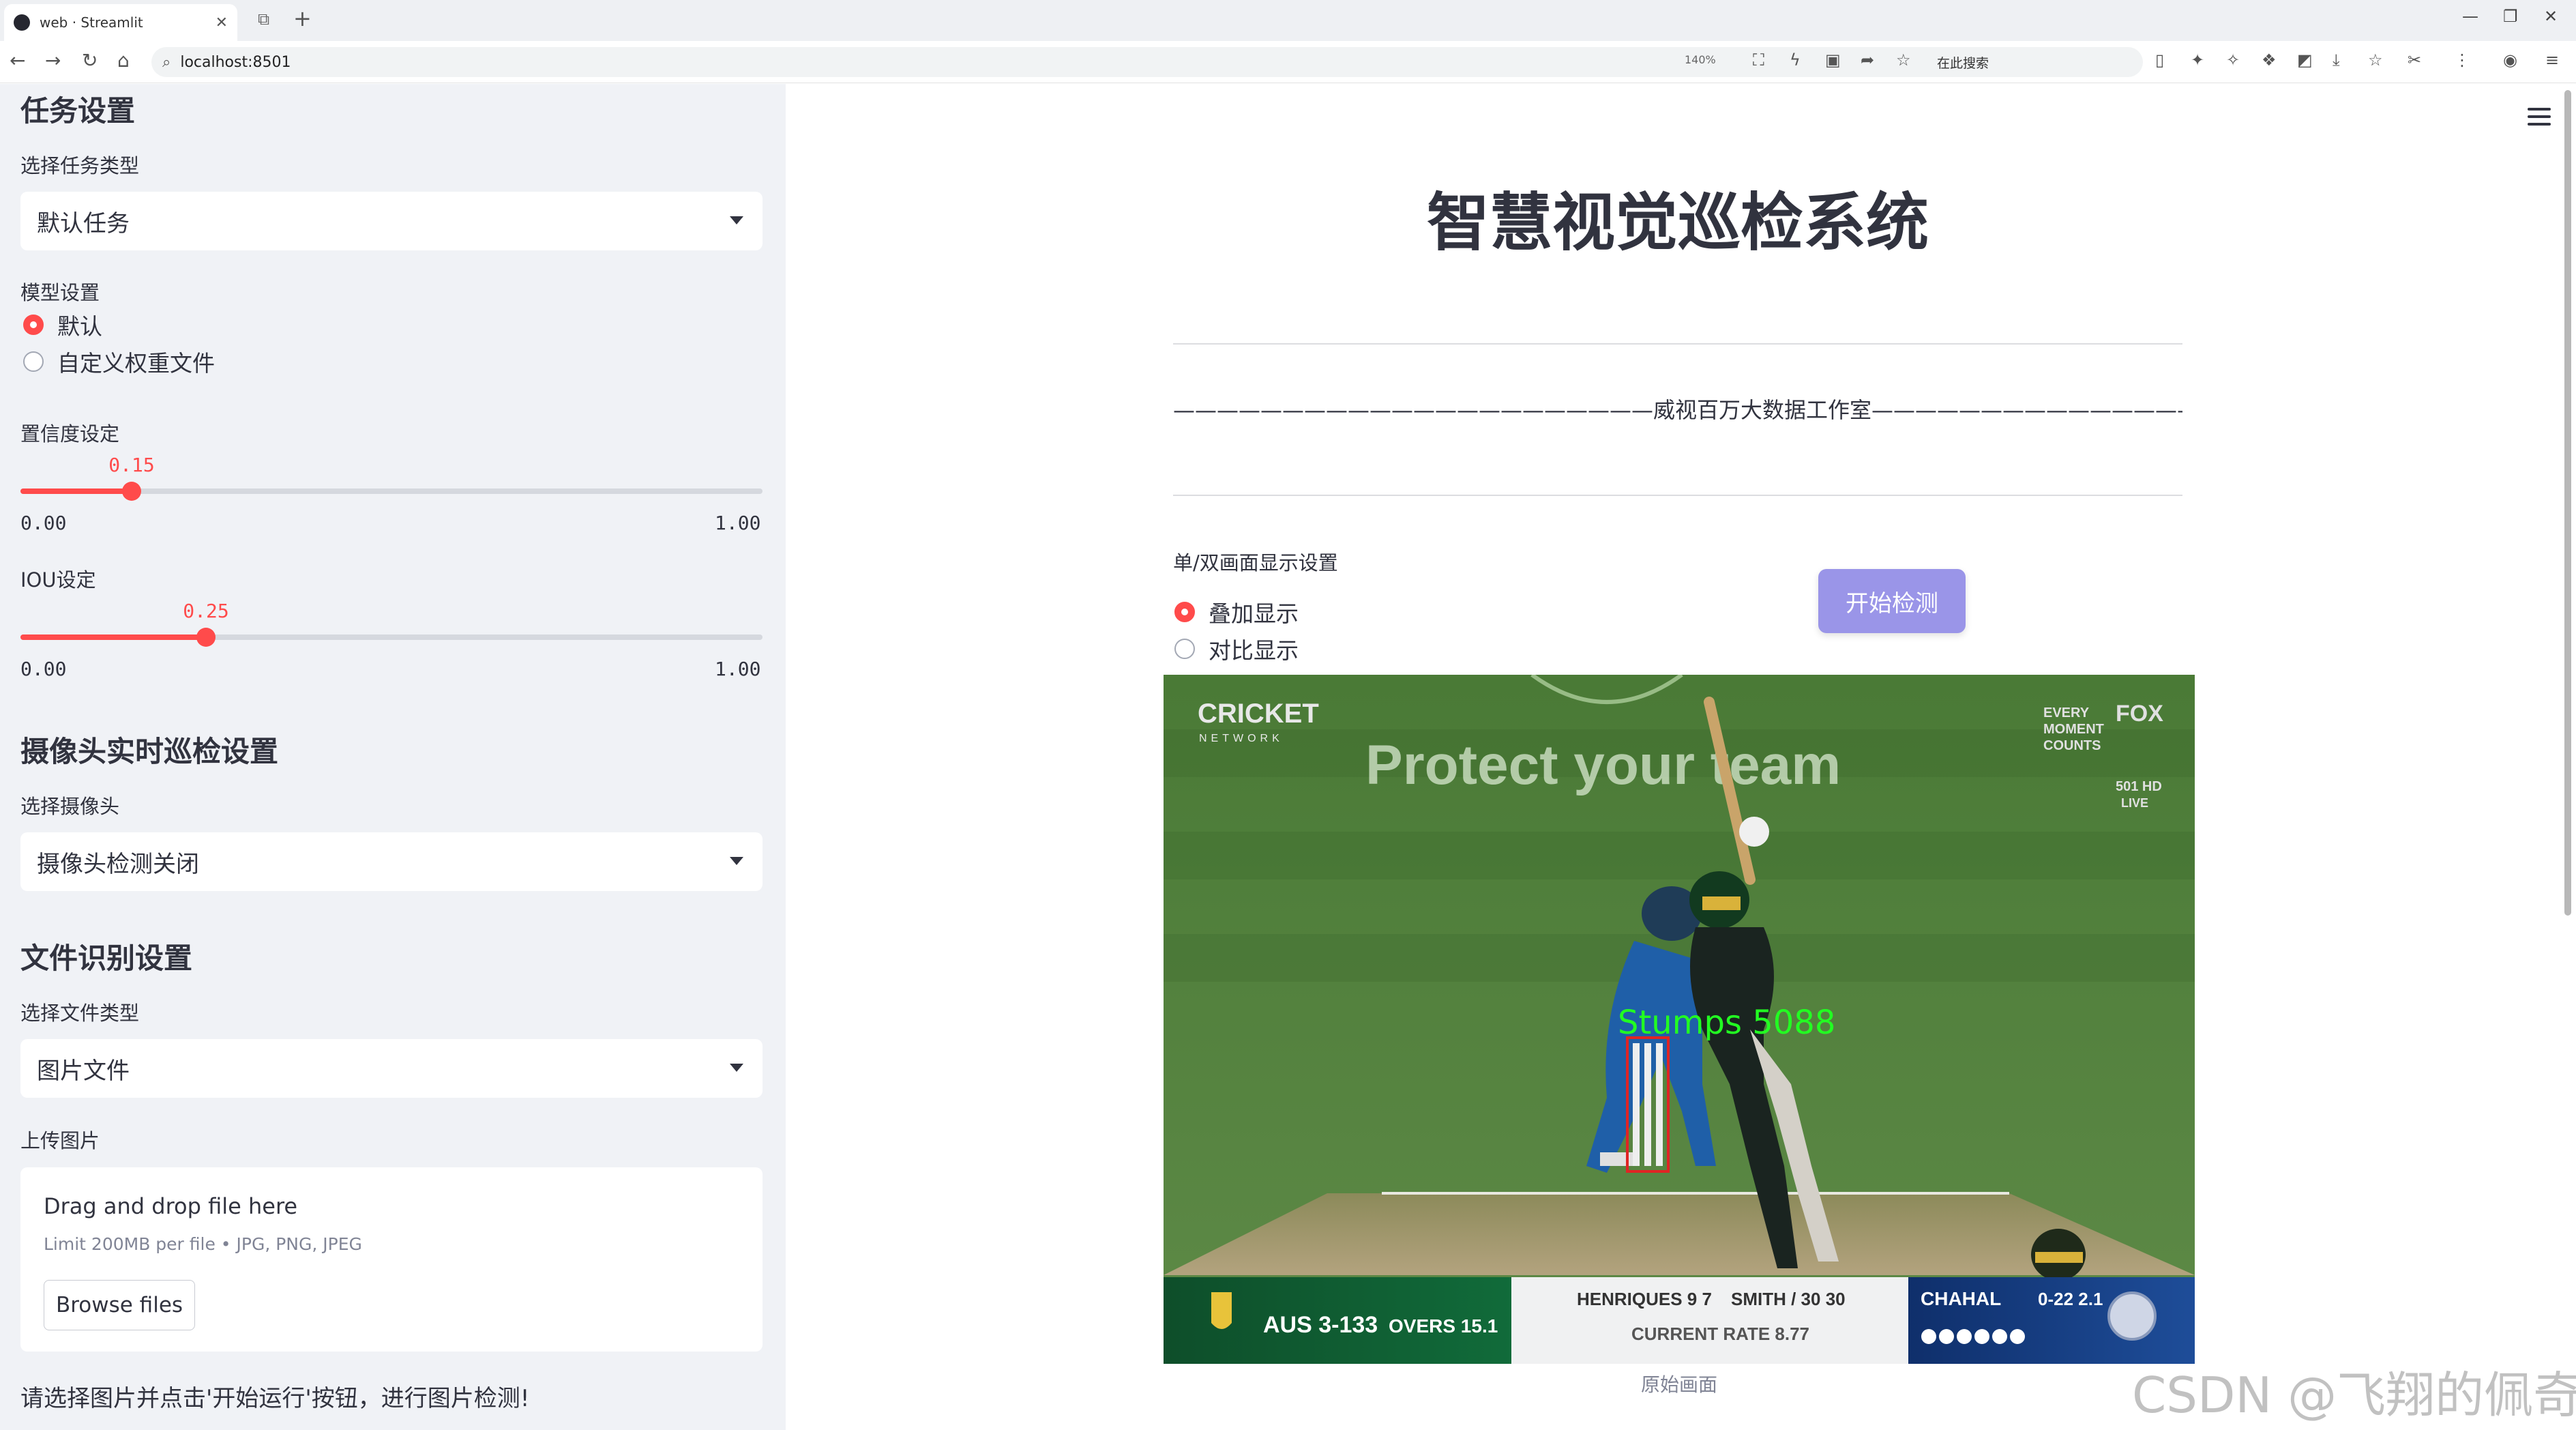  I want to click on camera-select-label: 选择摄像头, so click(70, 807).